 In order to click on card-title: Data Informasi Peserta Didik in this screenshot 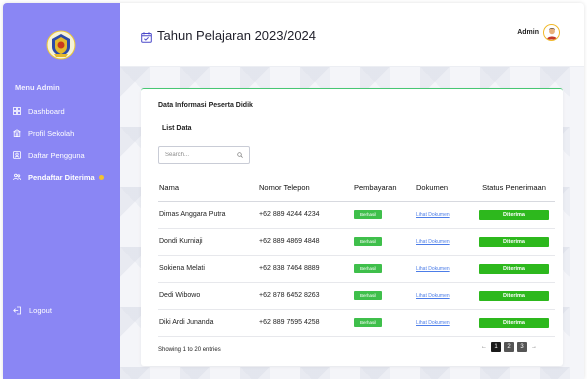, I will do `click(205, 105)`.